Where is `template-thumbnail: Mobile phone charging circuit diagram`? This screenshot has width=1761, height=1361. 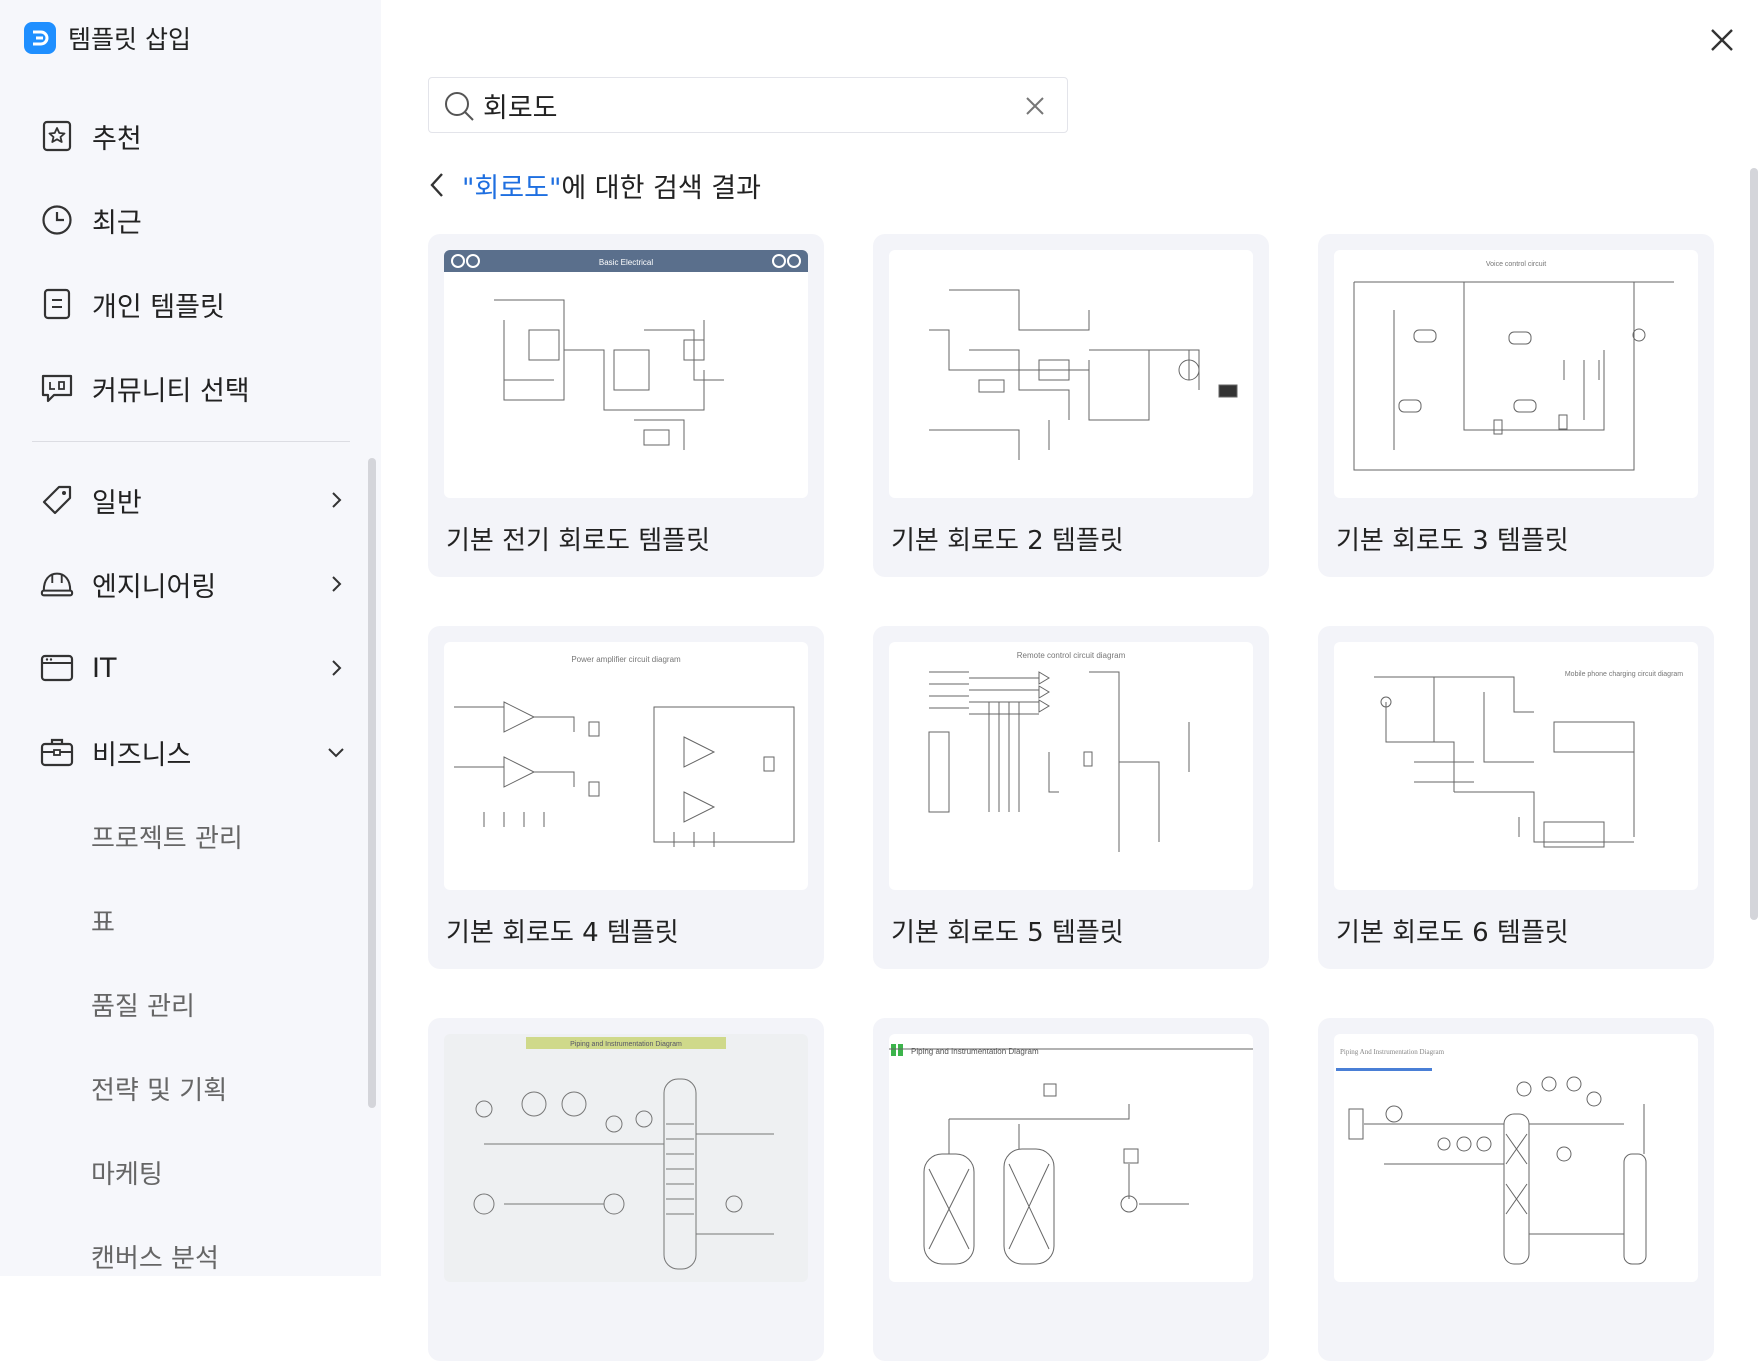
template-thumbnail: Mobile phone charging circuit diagram is located at coordinates (1516, 766).